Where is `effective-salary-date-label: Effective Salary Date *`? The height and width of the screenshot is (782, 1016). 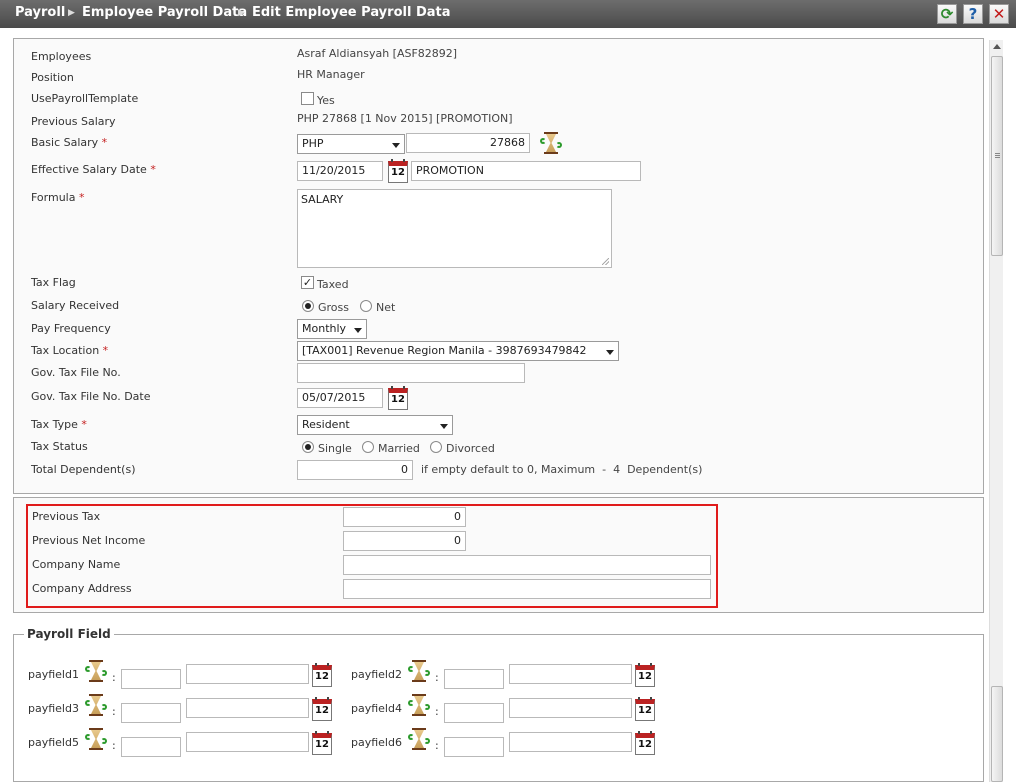
effective-salary-date-label: Effective Salary Date * is located at coordinates (93, 169).